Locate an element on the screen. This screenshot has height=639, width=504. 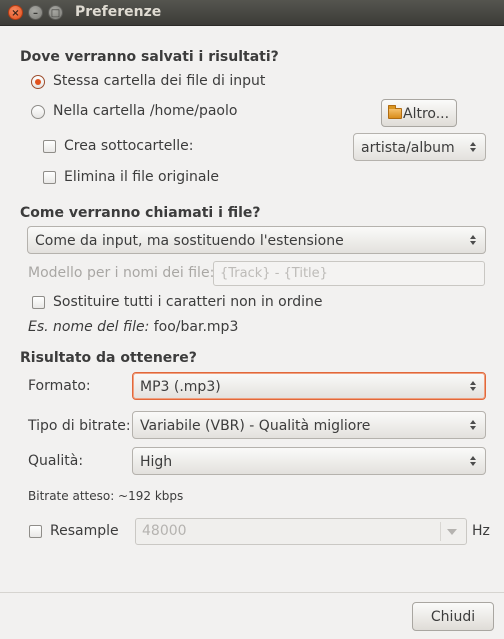
filename-pattern-input: {Track} - {Title} is located at coordinates (349, 273).